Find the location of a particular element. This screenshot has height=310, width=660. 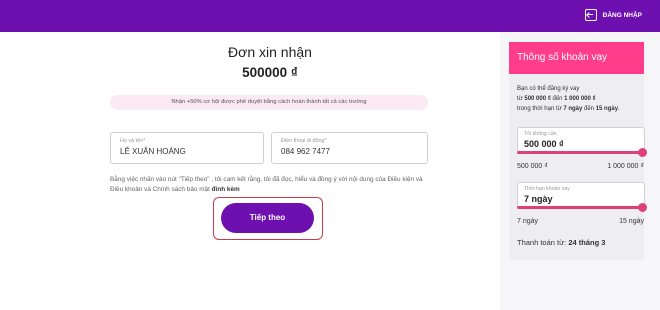

consent-suffix: đính kèm is located at coordinates (224, 189).